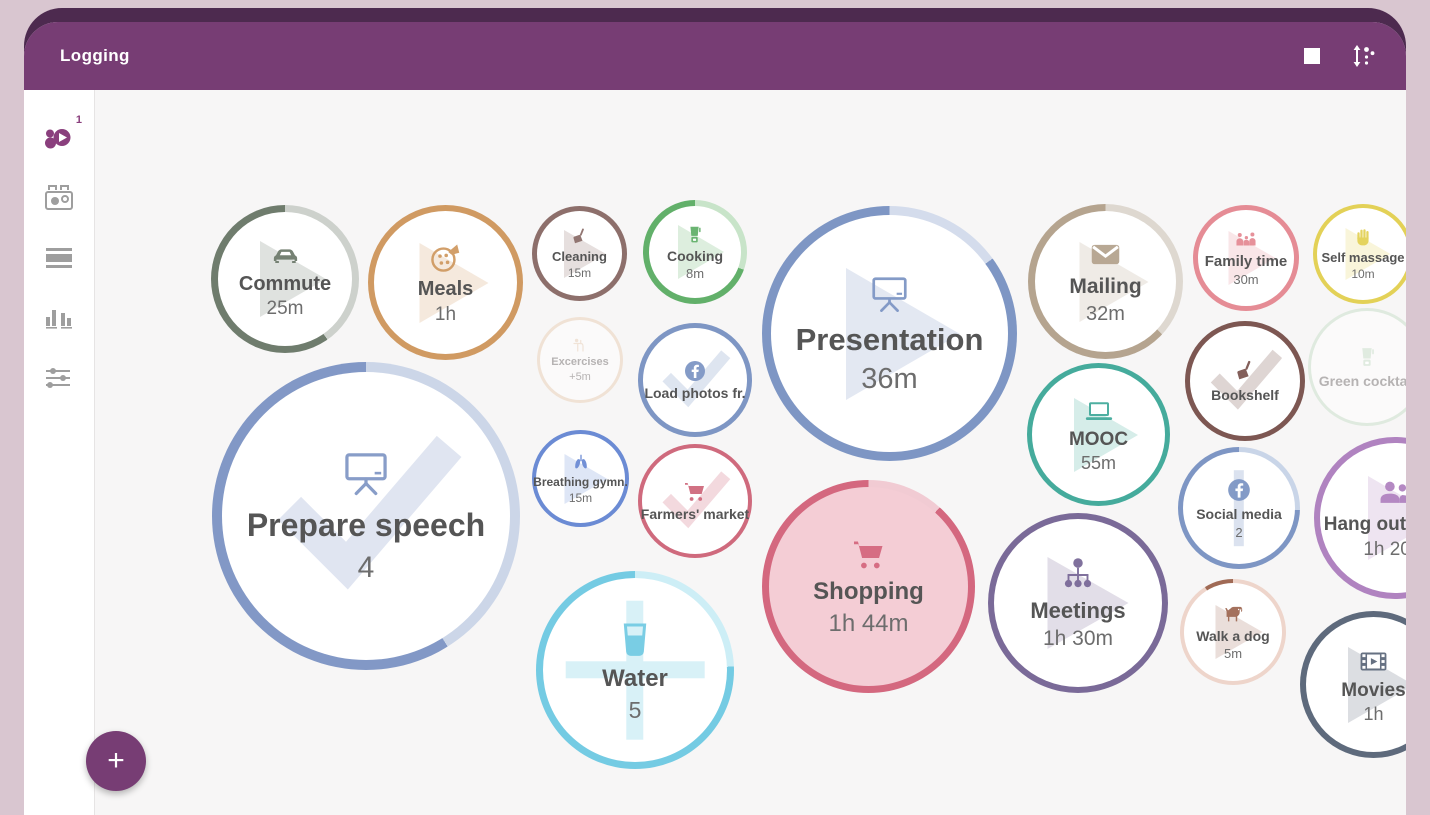  I want to click on bubble-content: Water 5, so click(635, 670).